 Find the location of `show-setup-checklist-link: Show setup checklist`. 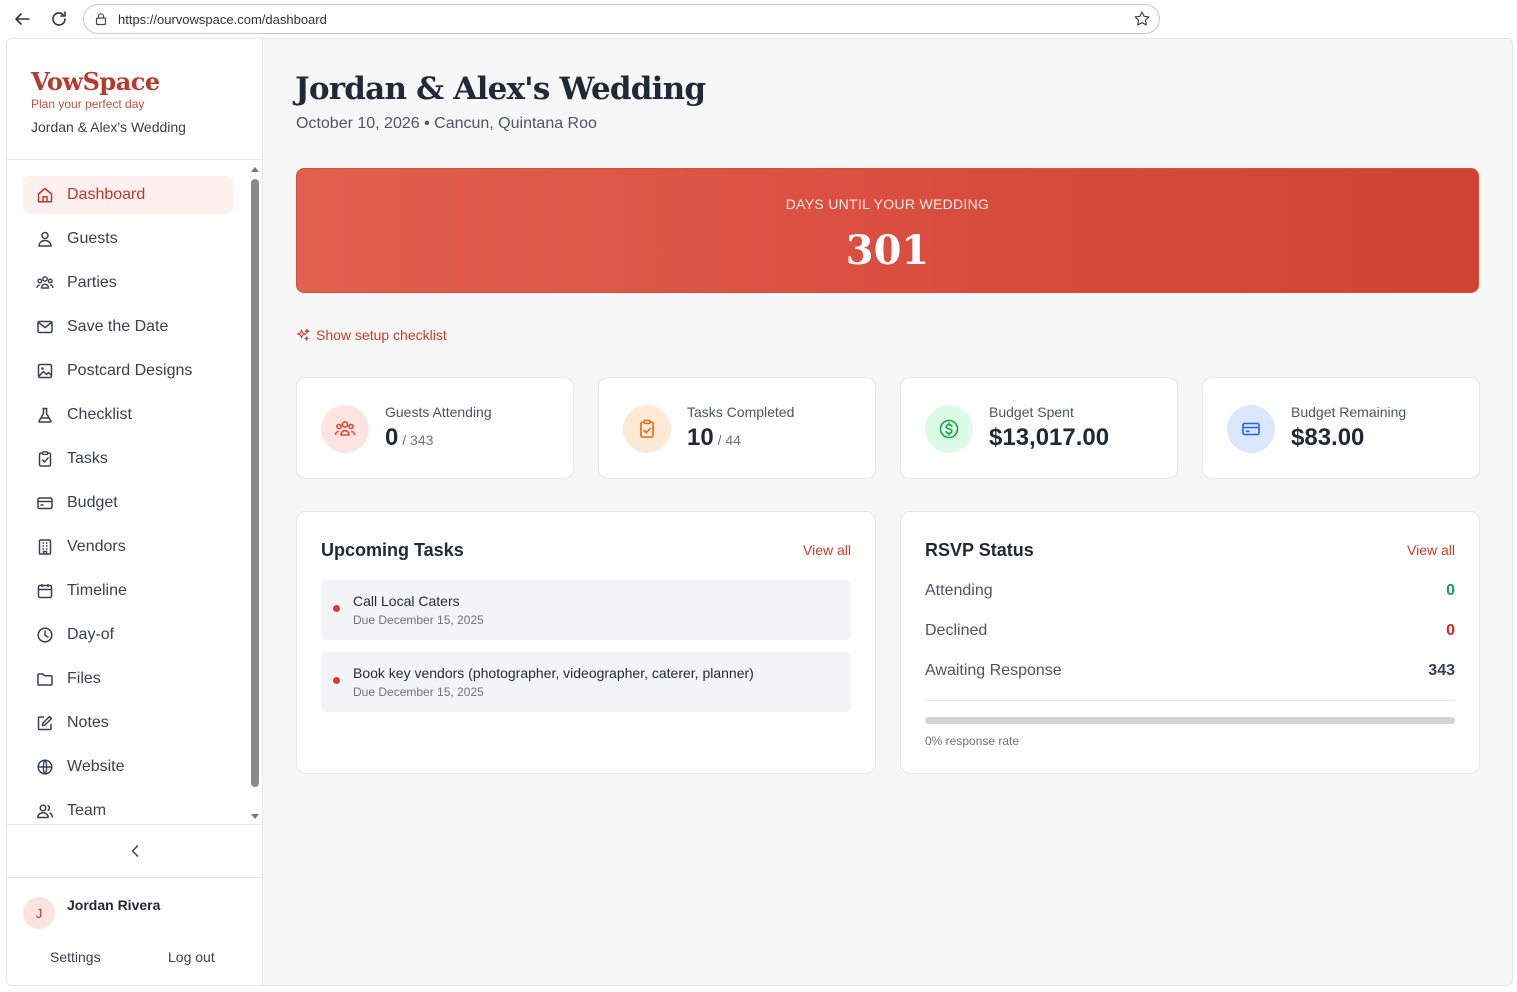

show-setup-checklist-link: Show setup checklist is located at coordinates (371, 335).